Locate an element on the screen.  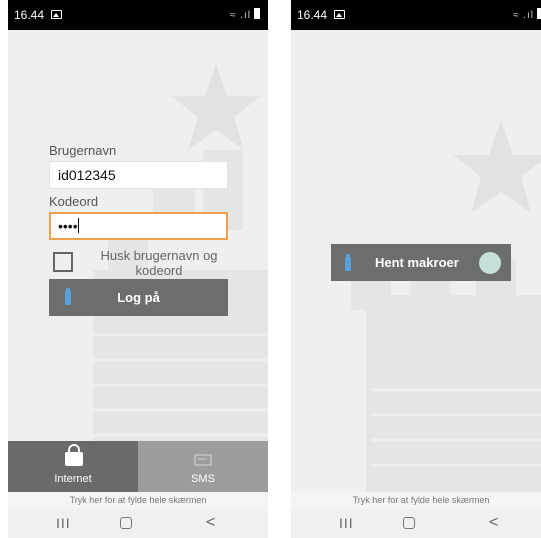
password-label: Kodeord is located at coordinates (74, 201).